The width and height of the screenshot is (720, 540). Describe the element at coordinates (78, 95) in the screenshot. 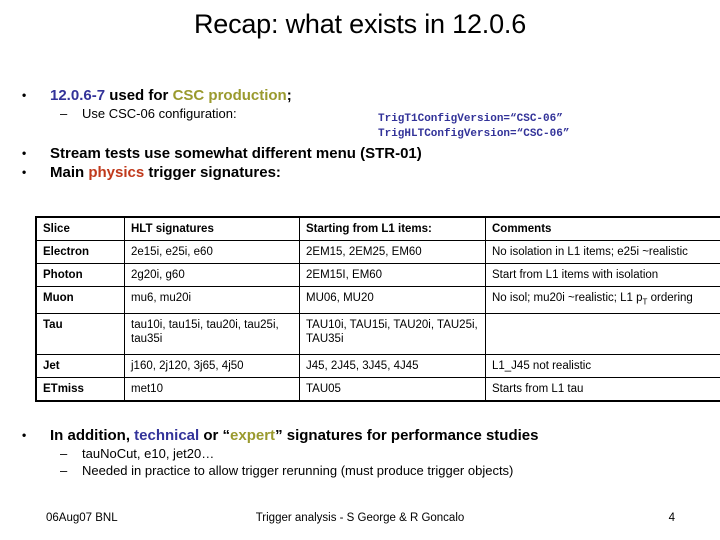

I see `bullet-version-number: 12.0.6-7` at that location.